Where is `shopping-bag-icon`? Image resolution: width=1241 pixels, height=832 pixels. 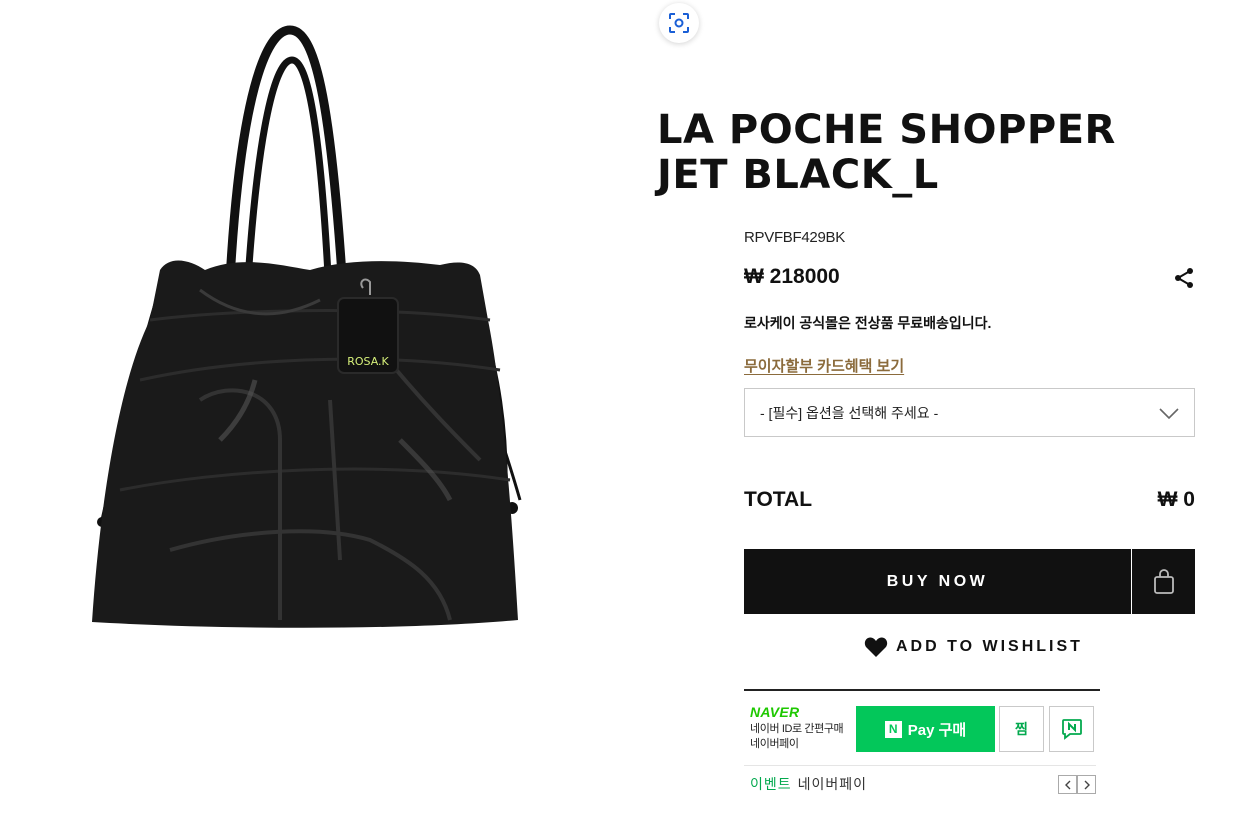
shopping-bag-icon is located at coordinates (1163, 581).